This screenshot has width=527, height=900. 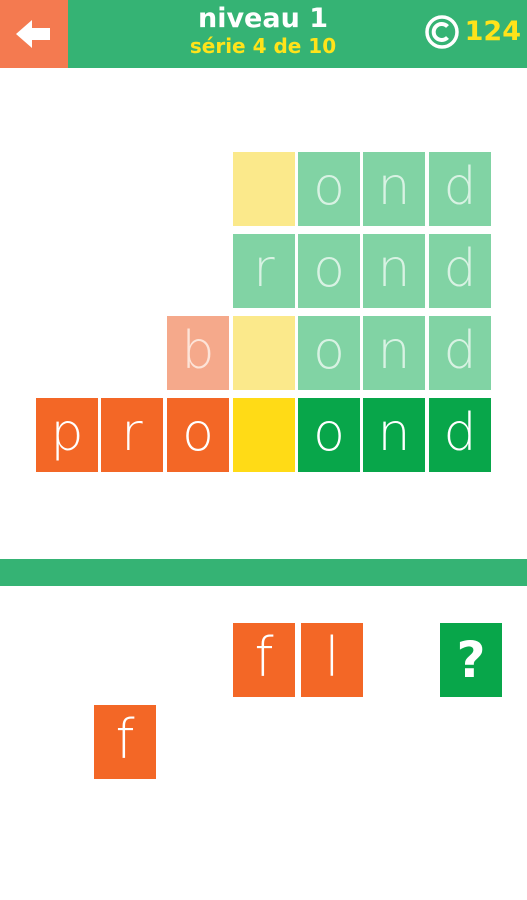 I want to click on copyright-coin-icon, so click(x=441, y=32).